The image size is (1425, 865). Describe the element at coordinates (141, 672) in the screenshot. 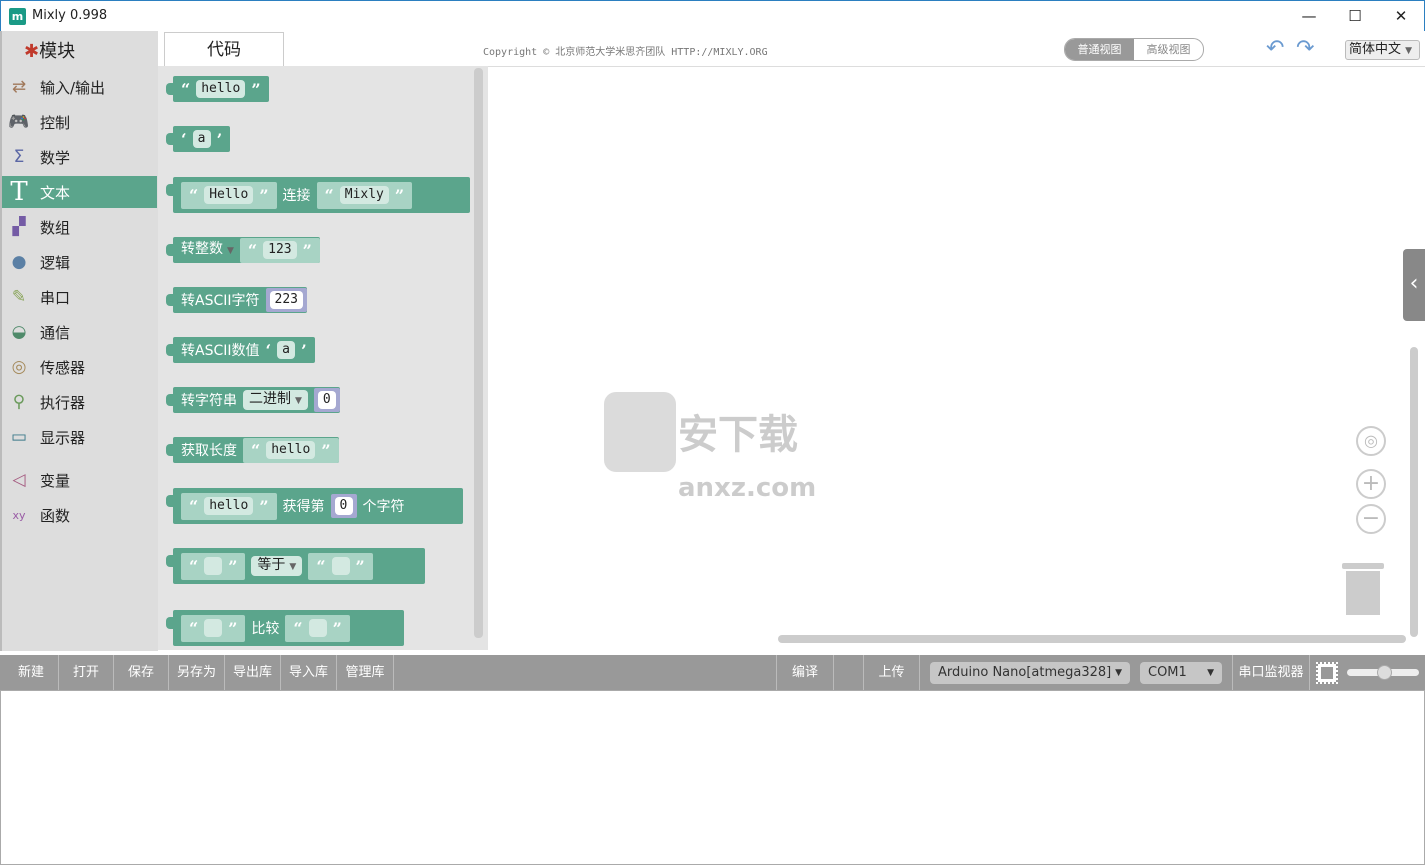

I see `save-button: 保存` at that location.